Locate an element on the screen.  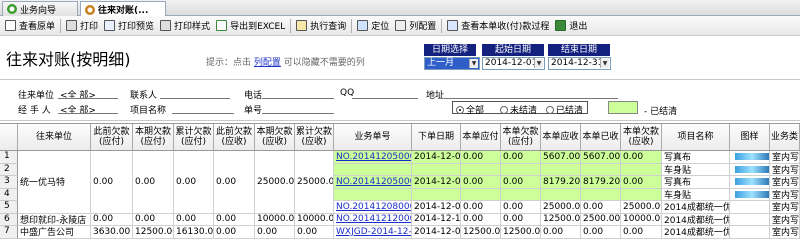
view-source-button: 查看原单 is located at coordinates (30, 26).